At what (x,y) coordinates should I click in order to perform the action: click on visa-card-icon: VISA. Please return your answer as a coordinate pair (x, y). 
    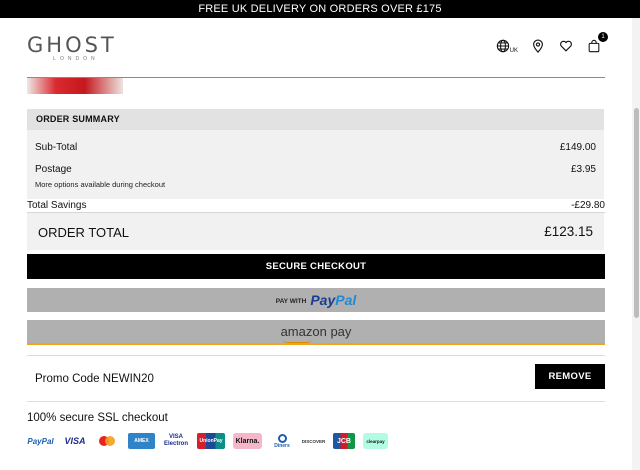
    Looking at the image, I should click on (75, 441).